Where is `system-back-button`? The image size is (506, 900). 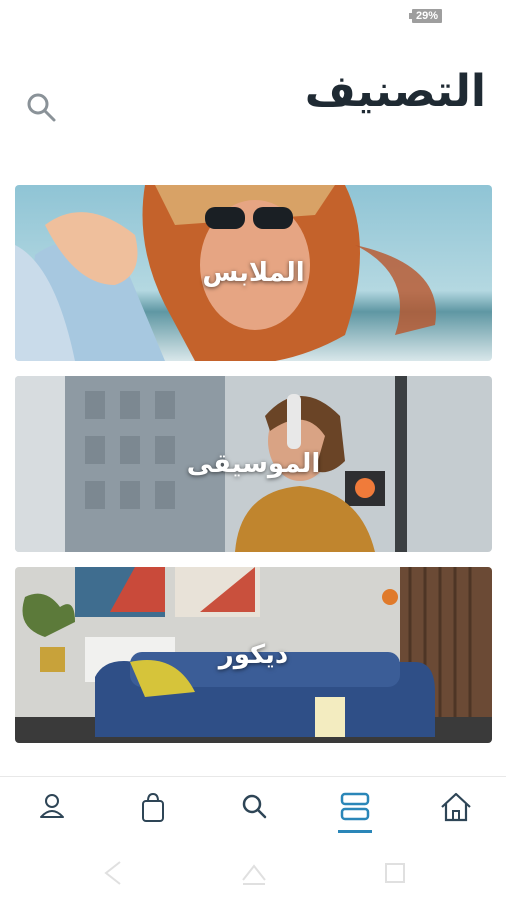 system-back-button is located at coordinates (113, 873).